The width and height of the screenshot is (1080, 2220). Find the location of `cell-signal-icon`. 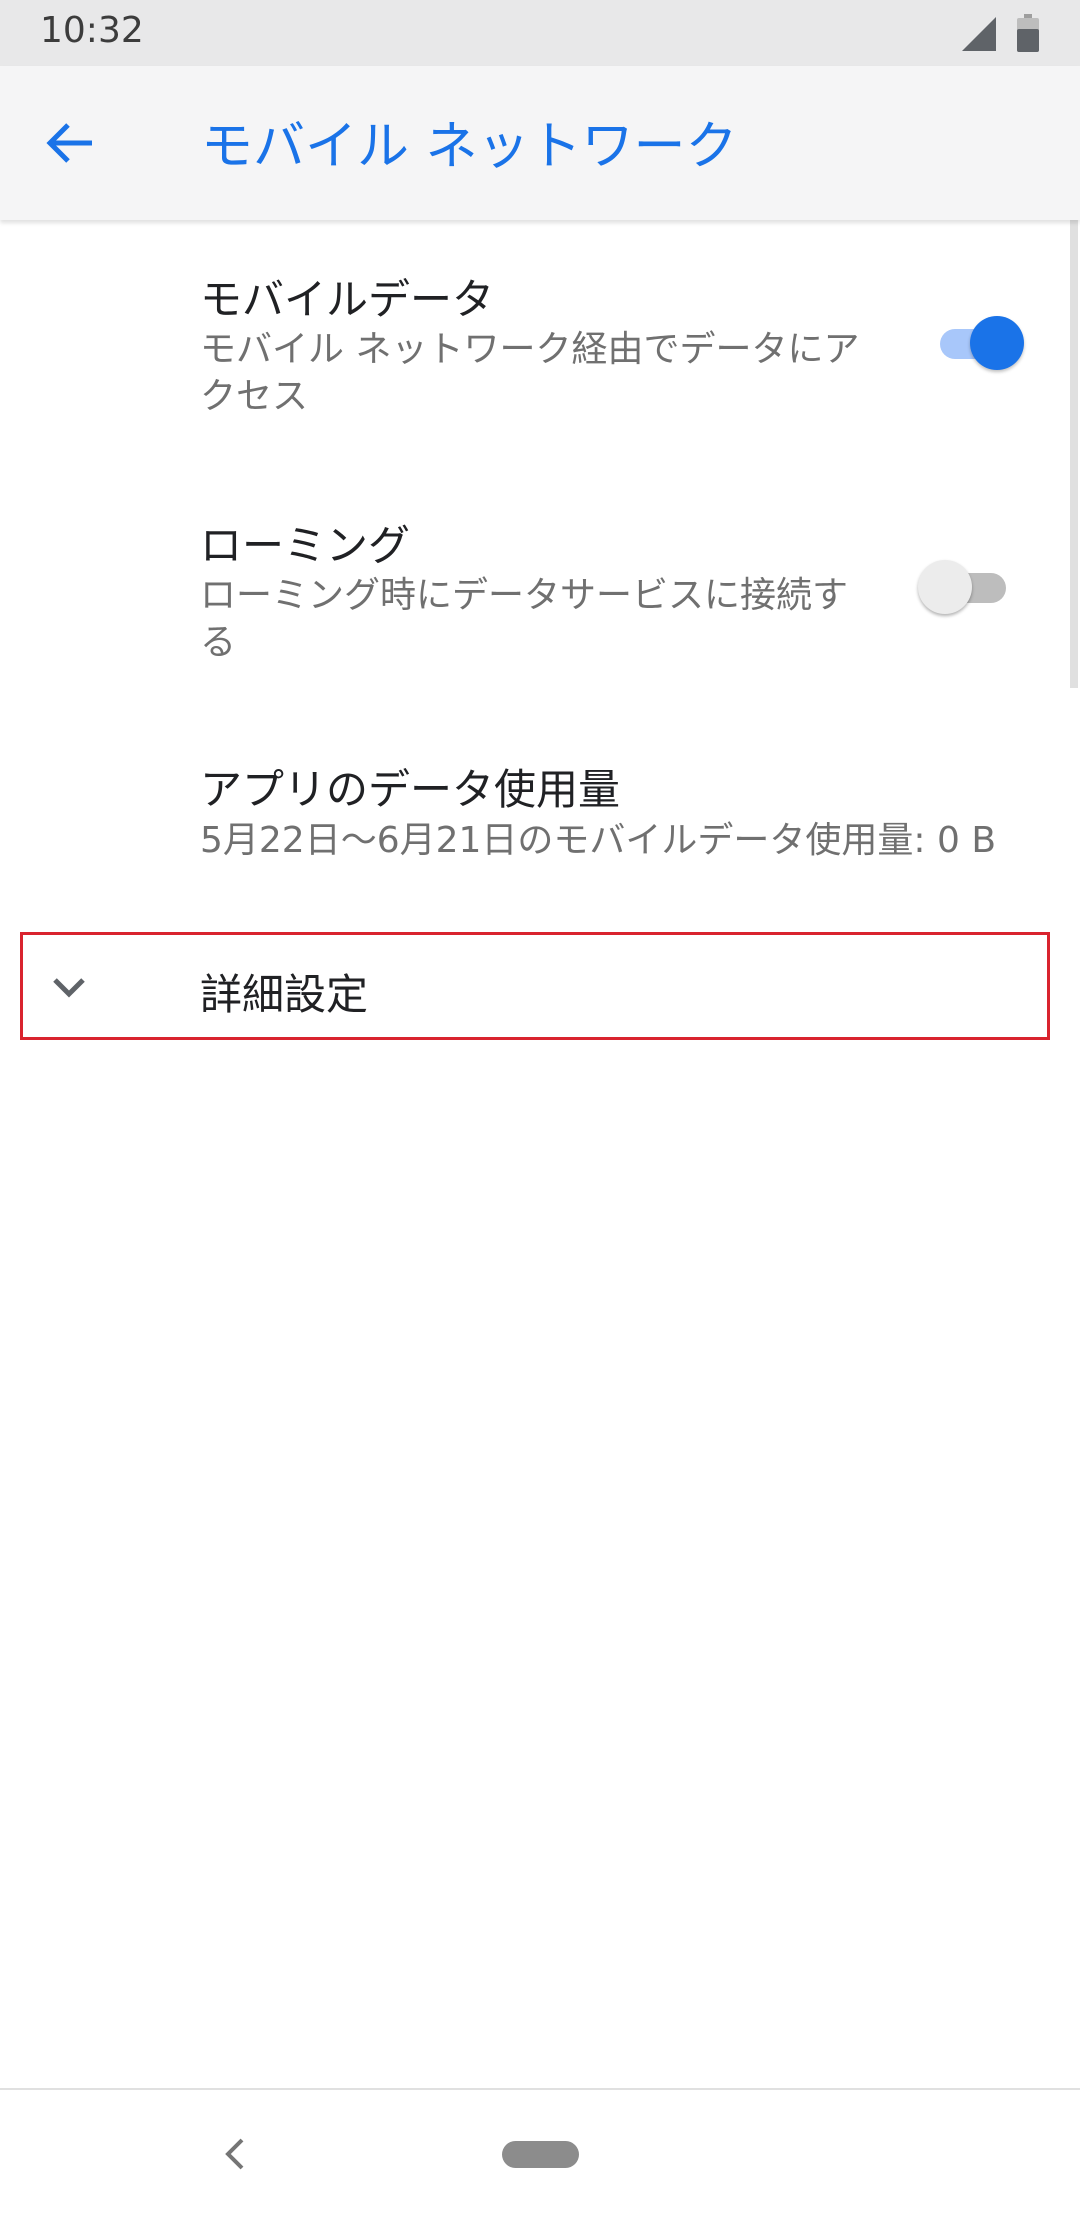

cell-signal-icon is located at coordinates (979, 34).